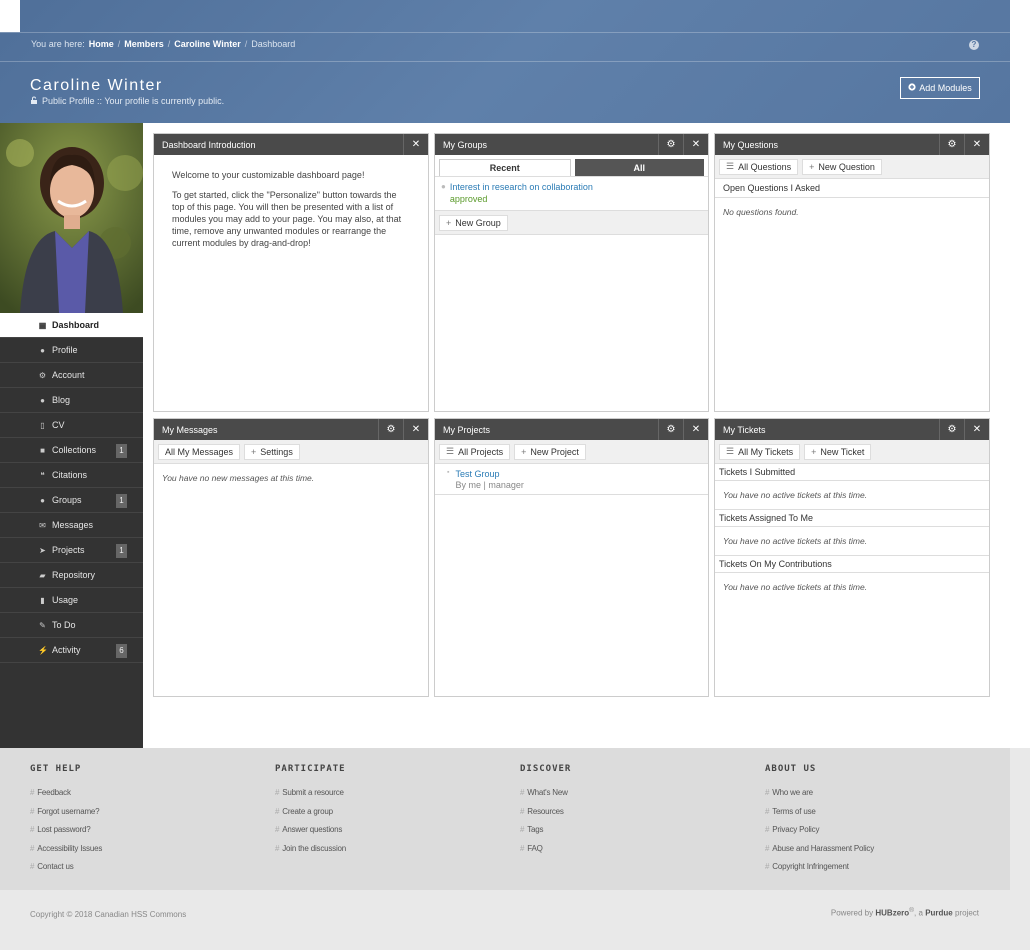 Image resolution: width=1030 pixels, height=950 pixels. What do you see at coordinates (819, 816) in the screenshot?
I see `footer-link: # Terms of use` at bounding box center [819, 816].